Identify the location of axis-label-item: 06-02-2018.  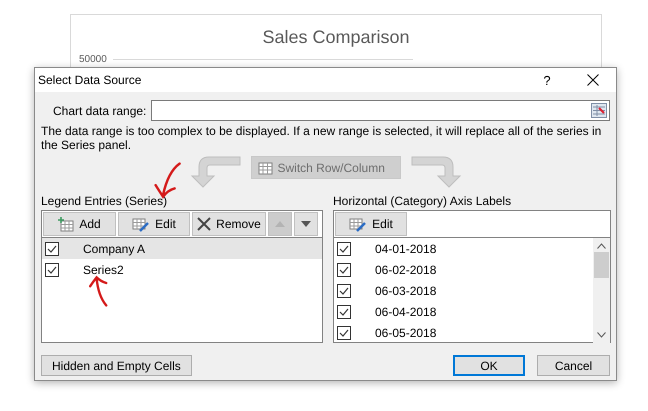
(463, 269).